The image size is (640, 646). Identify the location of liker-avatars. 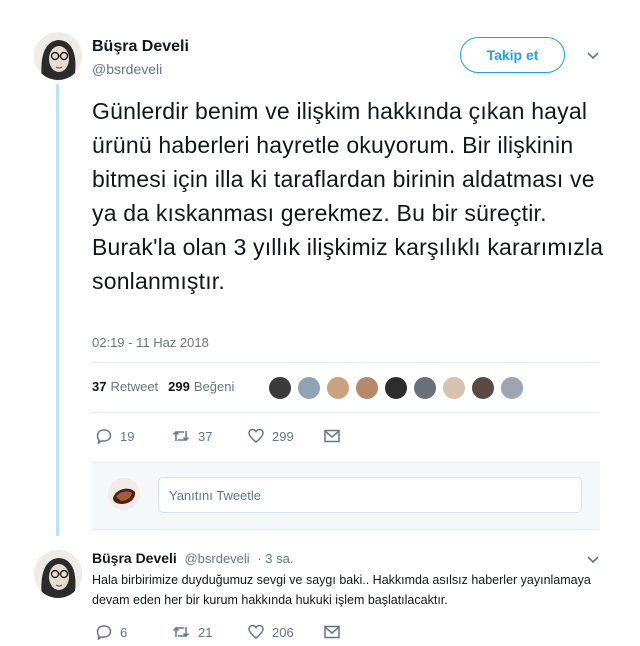
(398, 388).